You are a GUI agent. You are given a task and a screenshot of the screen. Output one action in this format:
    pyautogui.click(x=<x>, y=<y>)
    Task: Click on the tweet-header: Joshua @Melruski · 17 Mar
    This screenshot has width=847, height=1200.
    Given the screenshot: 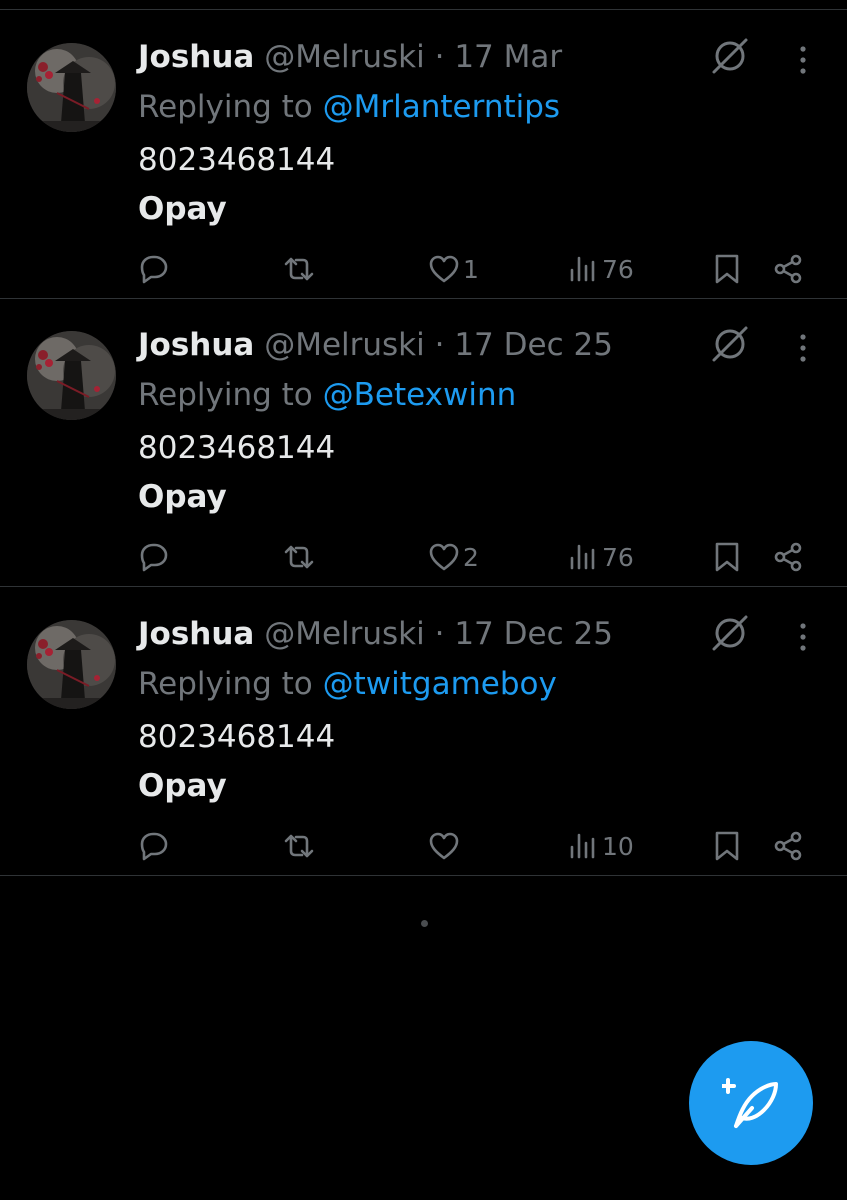 What is the action you would take?
    pyautogui.click(x=350, y=57)
    